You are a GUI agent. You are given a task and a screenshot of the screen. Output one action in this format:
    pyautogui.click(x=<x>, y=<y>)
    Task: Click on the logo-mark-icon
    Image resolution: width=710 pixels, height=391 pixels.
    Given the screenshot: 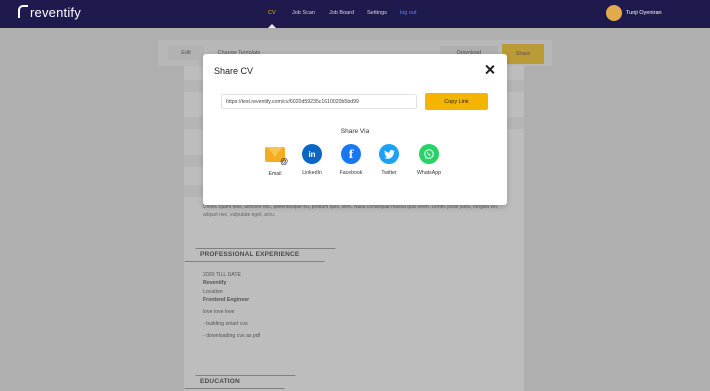 What is the action you would take?
    pyautogui.click(x=23, y=11)
    